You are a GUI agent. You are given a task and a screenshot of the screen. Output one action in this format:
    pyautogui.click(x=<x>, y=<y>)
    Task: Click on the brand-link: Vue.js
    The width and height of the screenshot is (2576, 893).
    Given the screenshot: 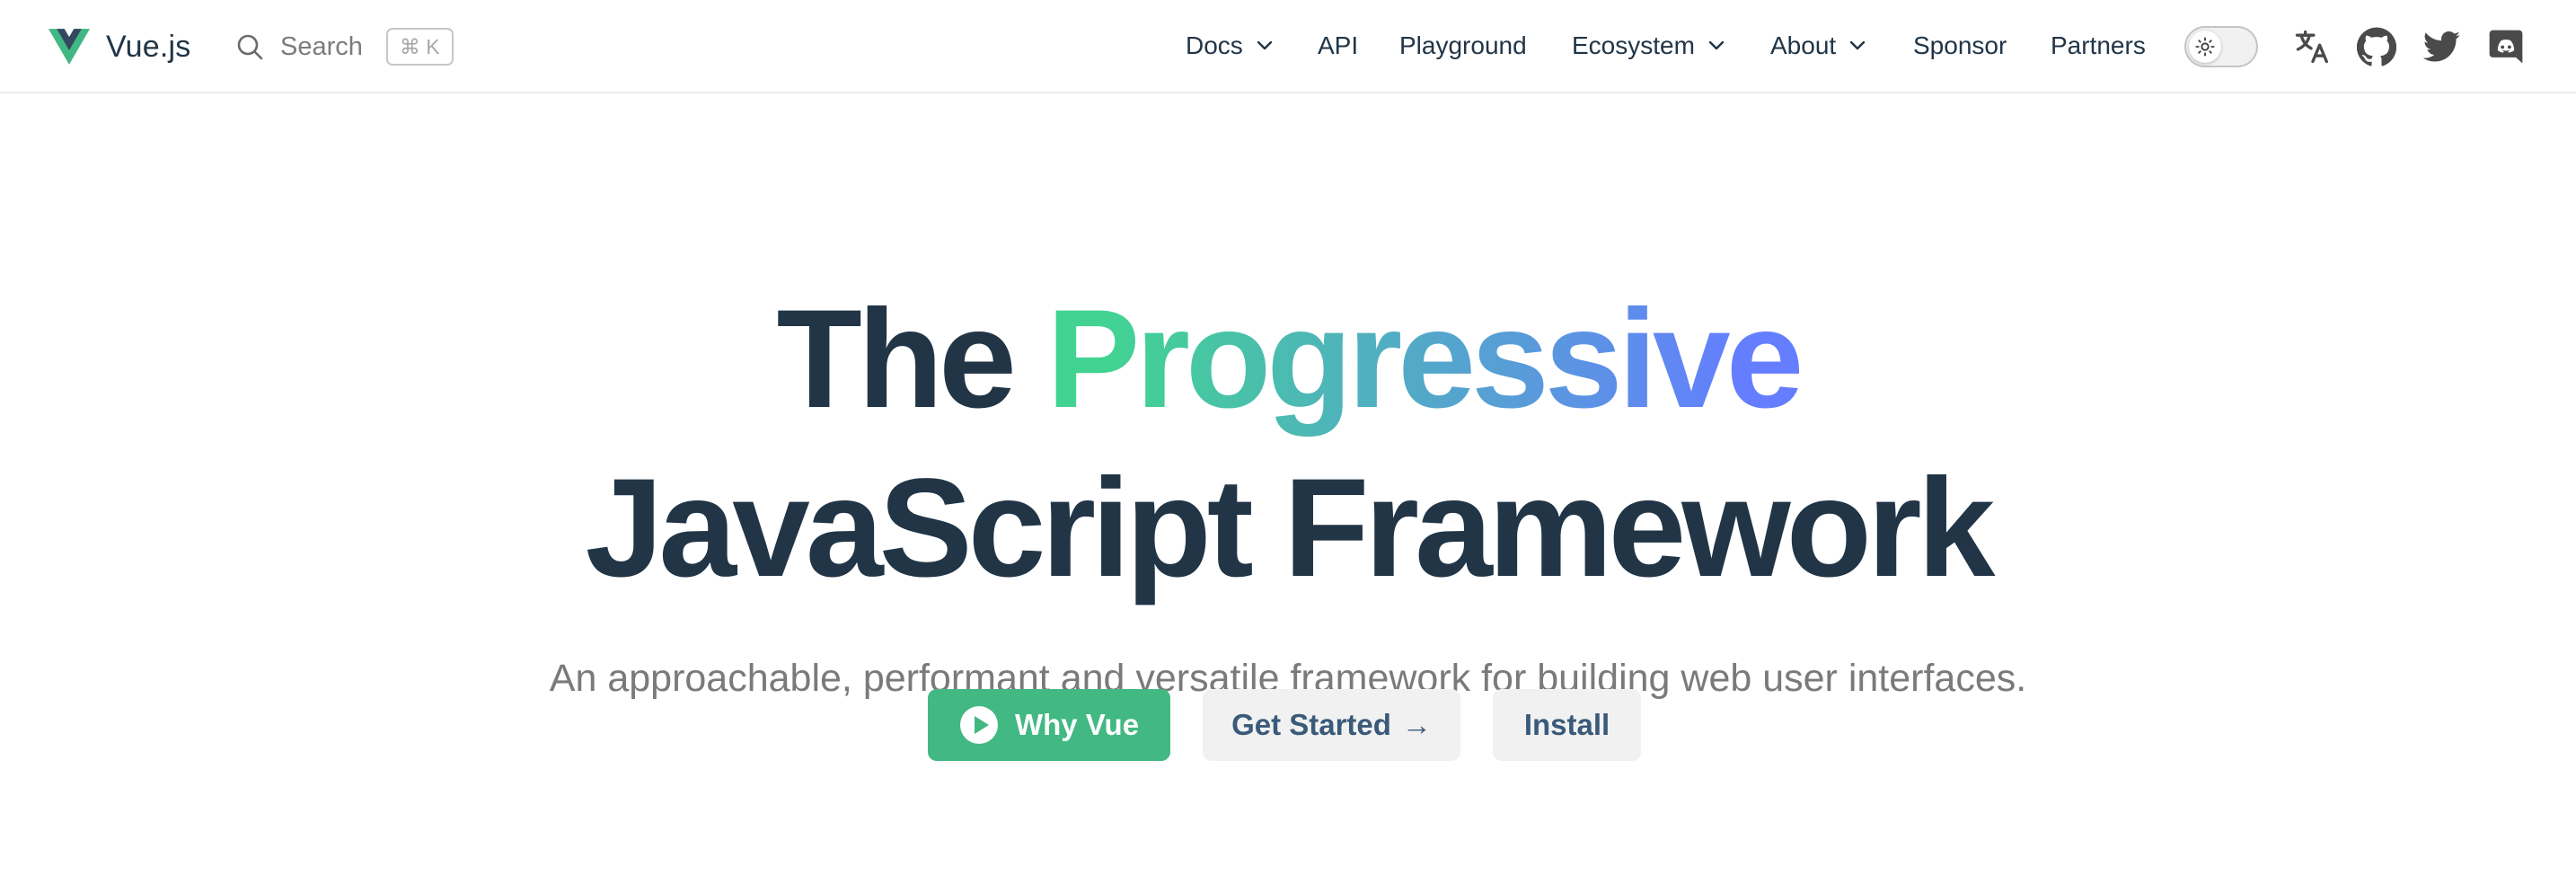 What is the action you would take?
    pyautogui.click(x=119, y=46)
    